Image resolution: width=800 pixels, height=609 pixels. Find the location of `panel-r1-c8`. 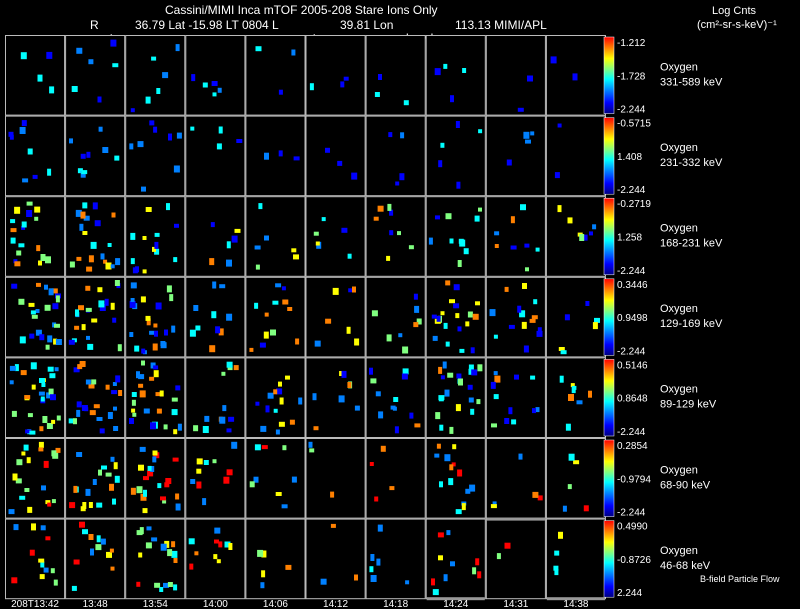

panel-r1-c8 is located at coordinates (515, 156).